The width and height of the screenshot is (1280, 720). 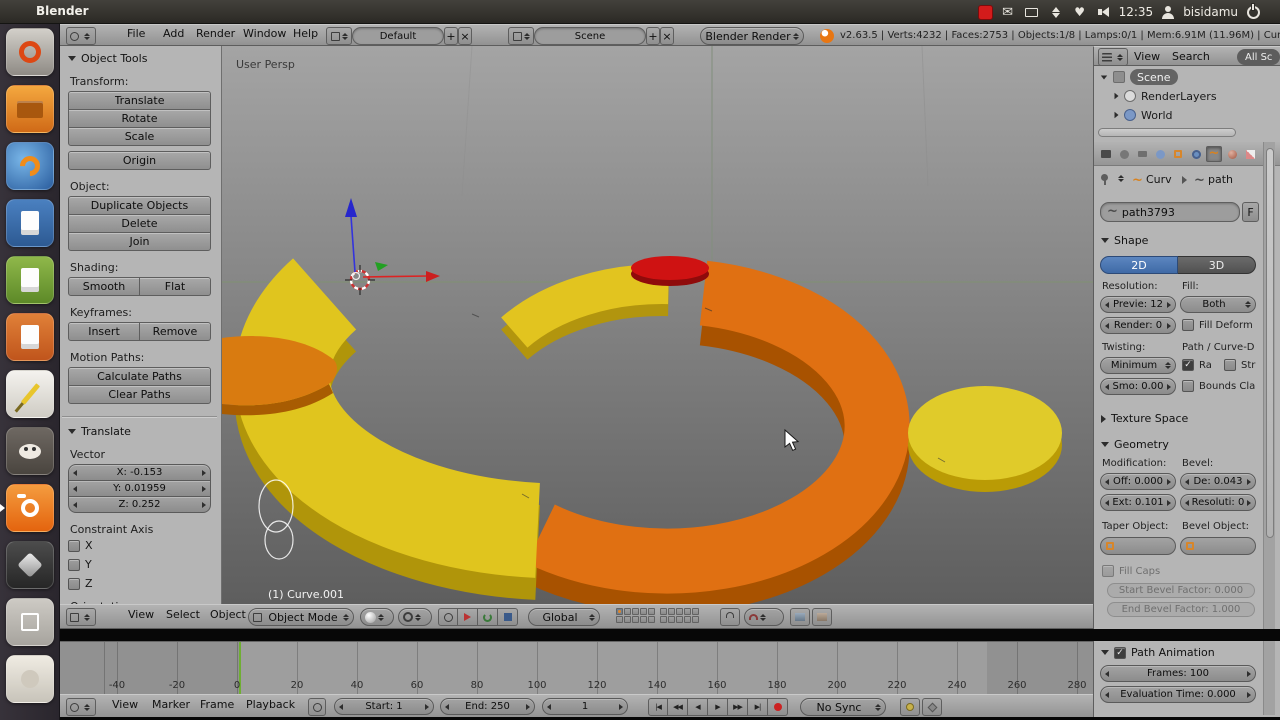 What do you see at coordinates (125, 704) in the screenshot?
I see `menu-view: View` at bounding box center [125, 704].